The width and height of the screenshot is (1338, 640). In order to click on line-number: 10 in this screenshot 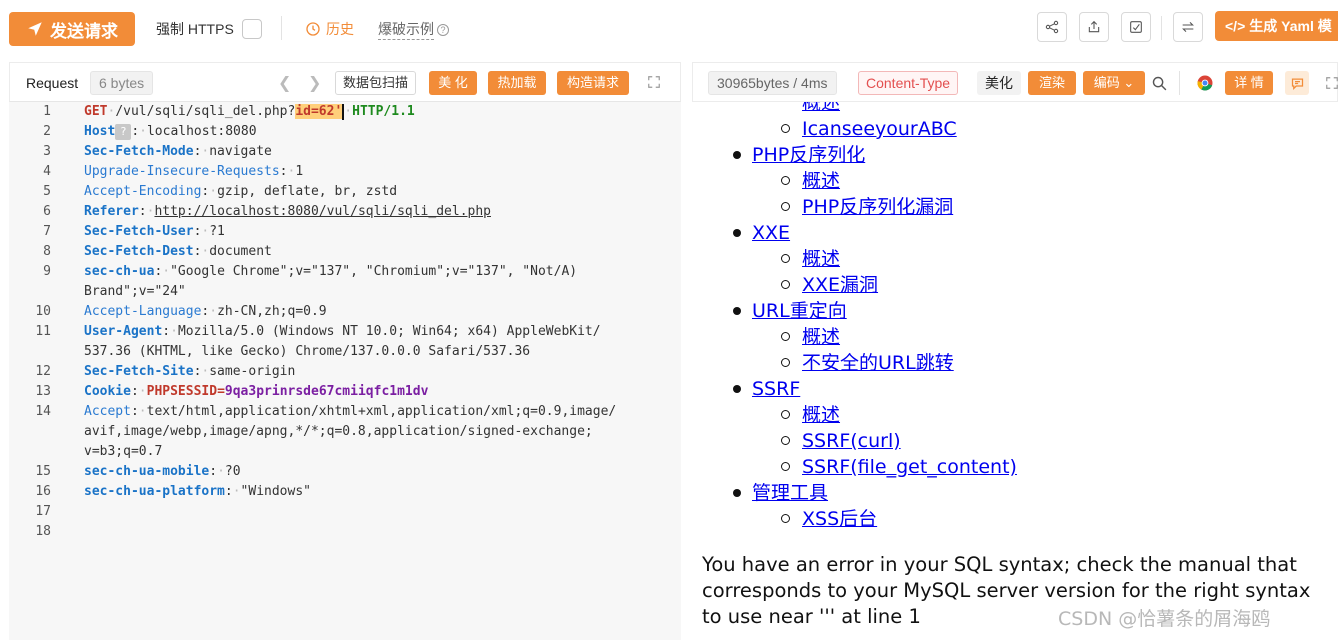, I will do `click(43, 311)`.